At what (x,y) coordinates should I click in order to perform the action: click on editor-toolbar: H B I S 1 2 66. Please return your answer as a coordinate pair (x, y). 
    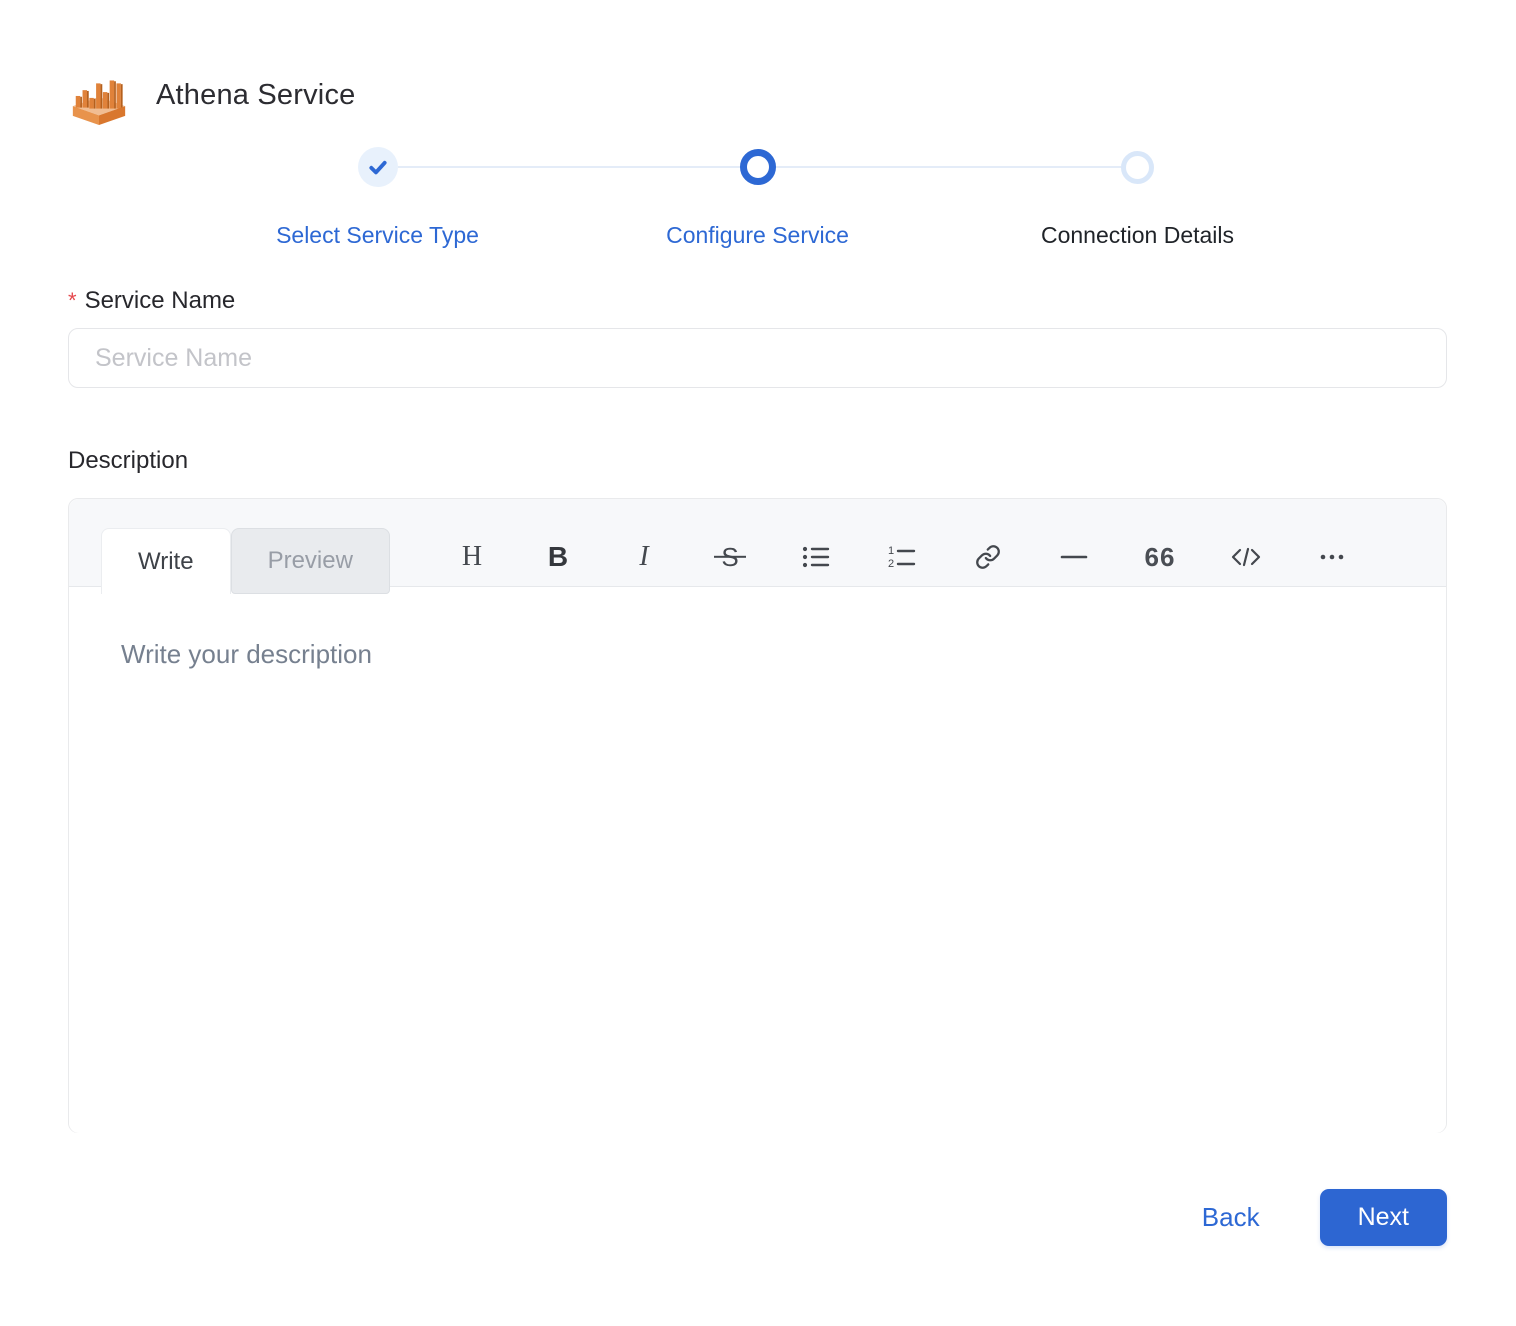
    Looking at the image, I should click on (902, 563).